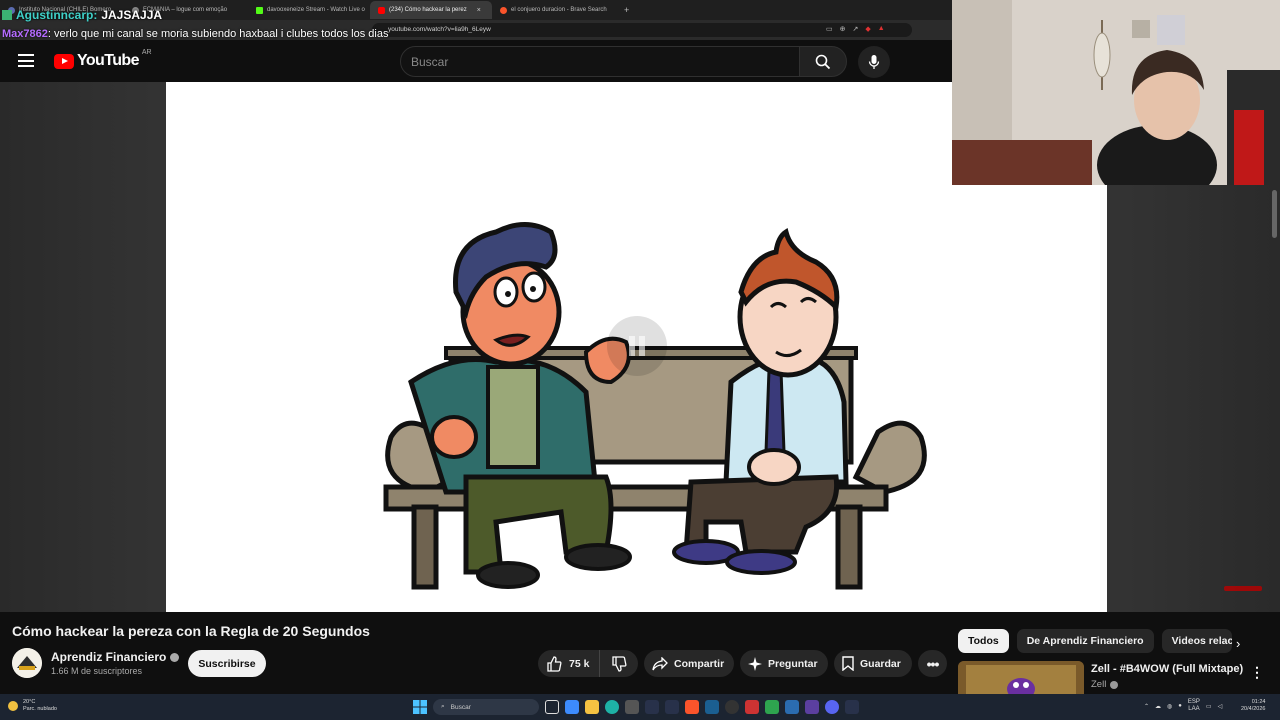 The height and width of the screenshot is (720, 1280). I want to click on voice-search-button, so click(874, 62).